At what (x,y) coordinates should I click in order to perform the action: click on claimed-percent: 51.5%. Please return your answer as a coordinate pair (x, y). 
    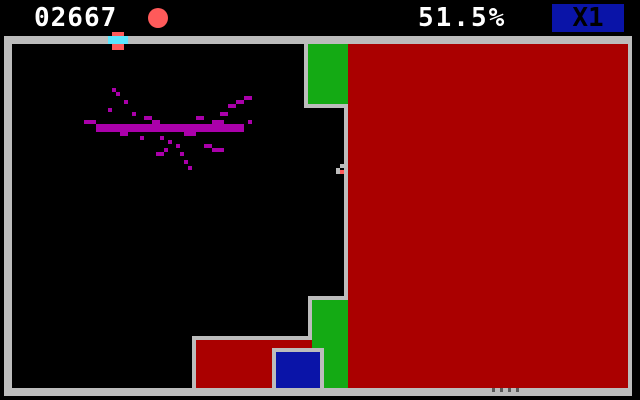
    Looking at the image, I should click on (462, 18).